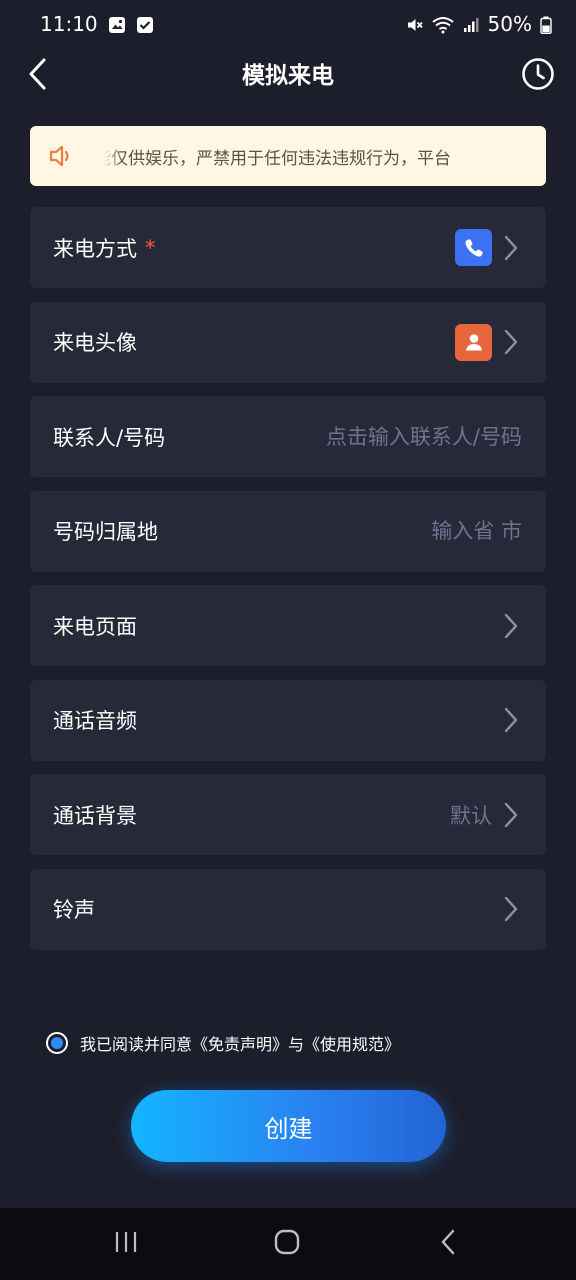  Describe the element at coordinates (288, 531) in the screenshot. I see `row-location: 号码归属地` at that location.